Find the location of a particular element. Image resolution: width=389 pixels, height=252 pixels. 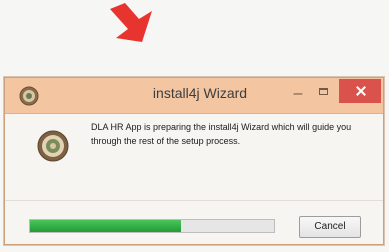

minimize-button: – is located at coordinates (298, 94).